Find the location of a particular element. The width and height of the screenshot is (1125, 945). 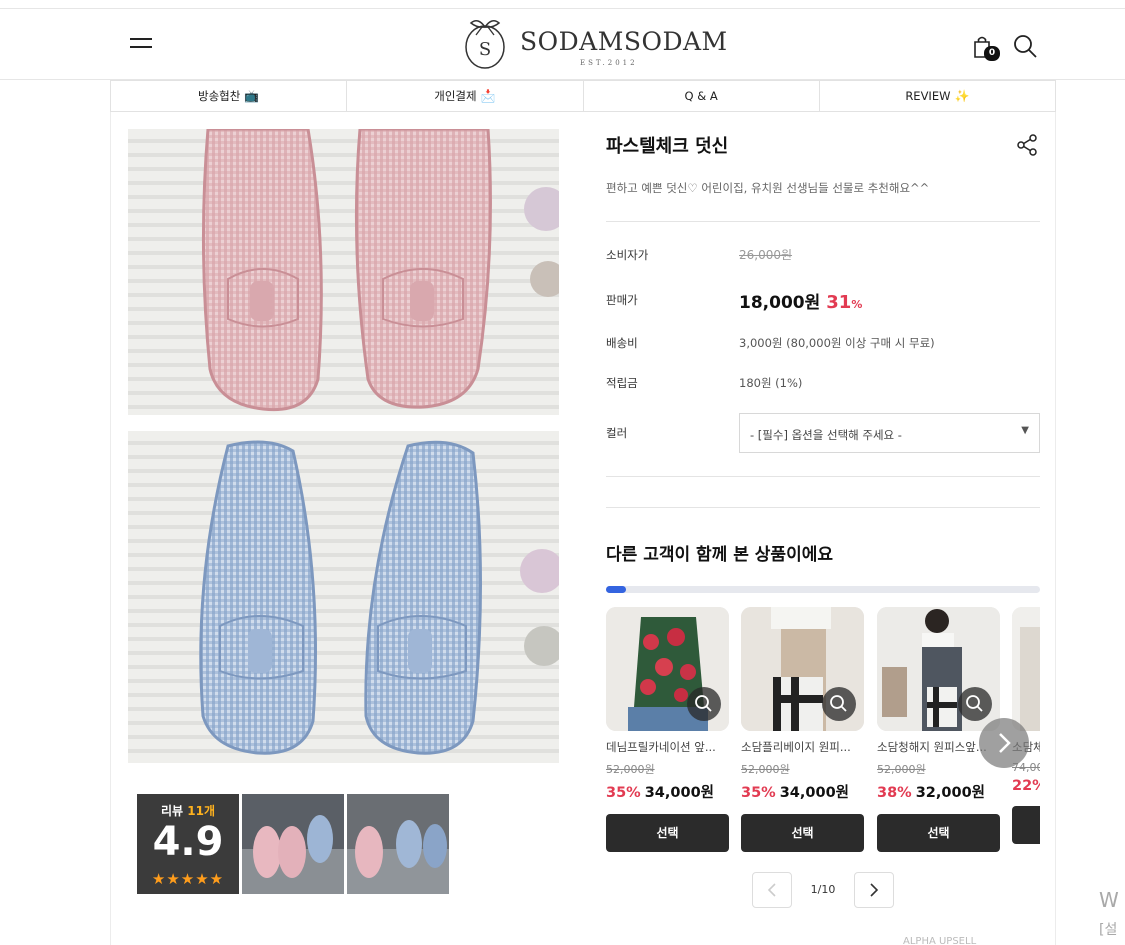

thumbnail-strip: 리뷰 11개 4.9 ★★★★★ is located at coordinates (293, 844).